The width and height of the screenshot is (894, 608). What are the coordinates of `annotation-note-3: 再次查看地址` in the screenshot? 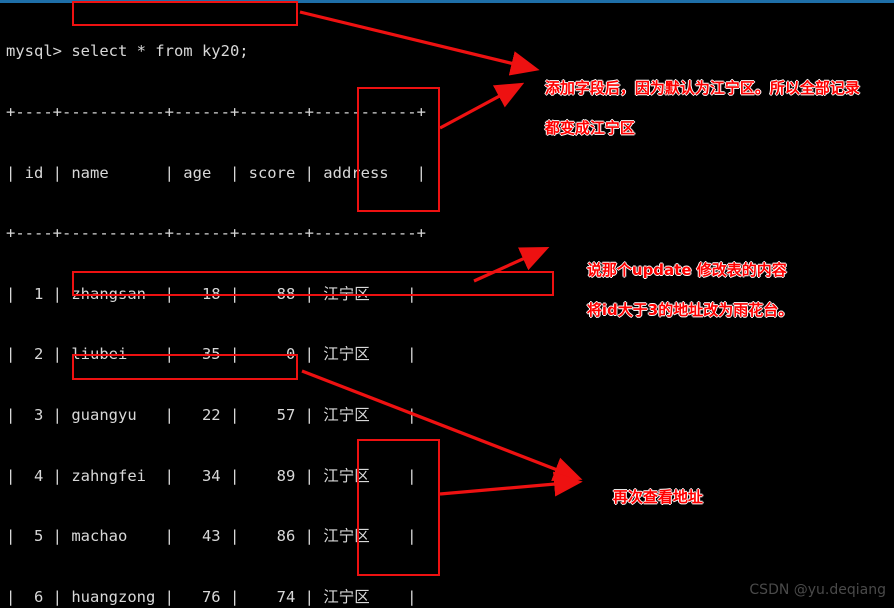 It's located at (647, 497).